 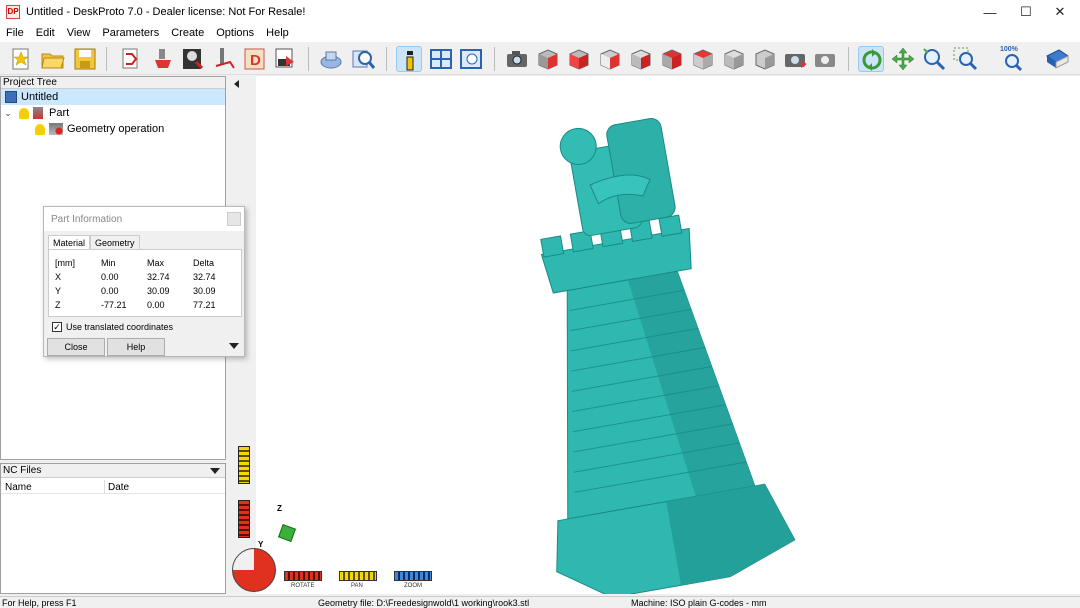 I want to click on rotate-slider-vertical, so click(x=244, y=519).